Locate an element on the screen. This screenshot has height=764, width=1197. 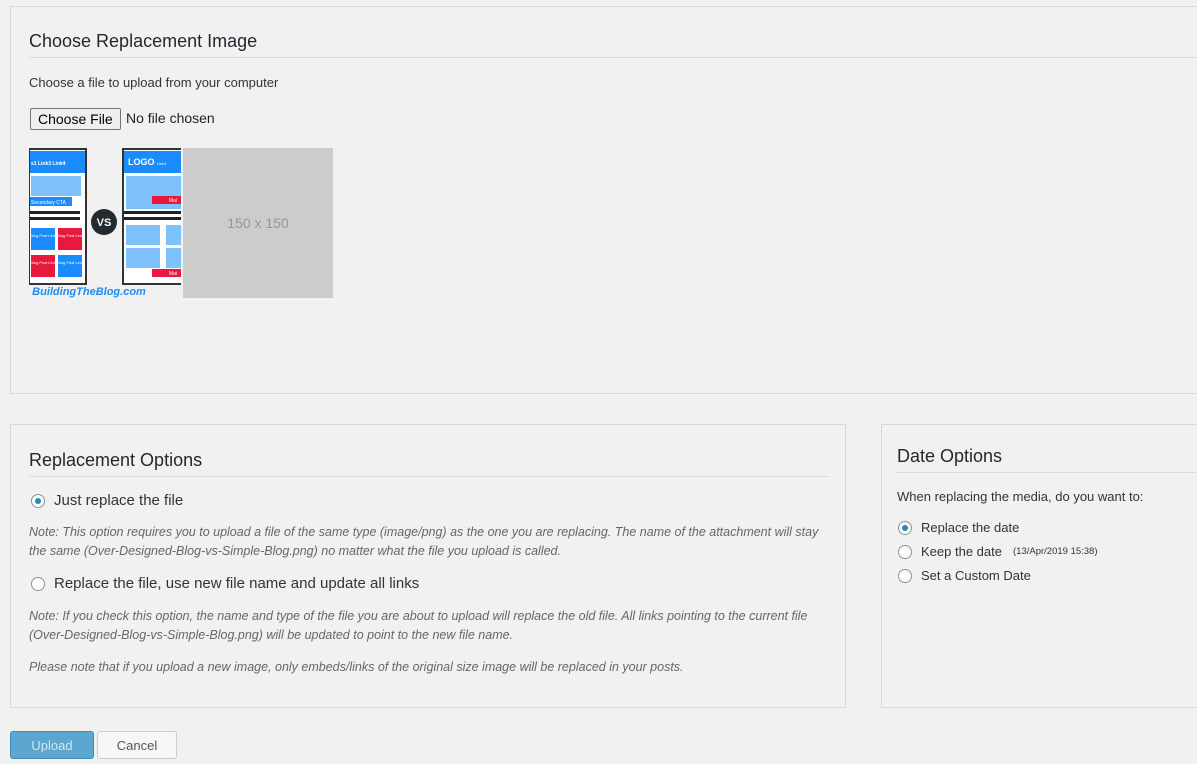
thumb-nav-right-link: Link1 is located at coordinates (162, 163).